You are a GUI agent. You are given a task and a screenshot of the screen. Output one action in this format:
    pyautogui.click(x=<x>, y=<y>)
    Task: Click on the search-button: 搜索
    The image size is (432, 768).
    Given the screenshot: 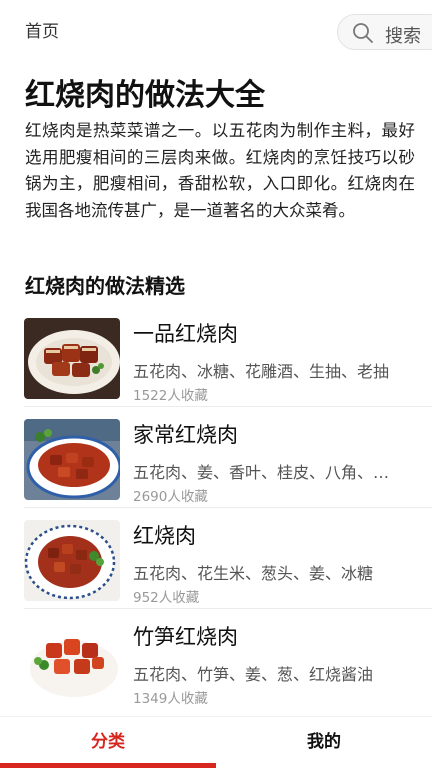 What is the action you would take?
    pyautogui.click(x=384, y=32)
    